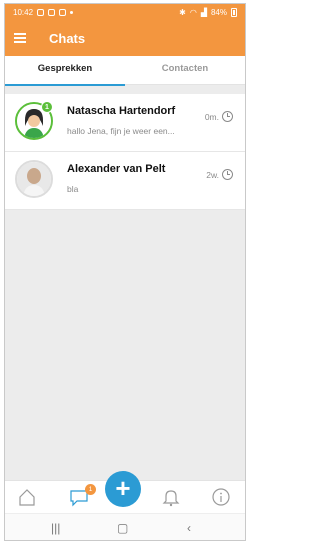 This screenshot has width=320, height=544. I want to click on battery-icon, so click(234, 12).